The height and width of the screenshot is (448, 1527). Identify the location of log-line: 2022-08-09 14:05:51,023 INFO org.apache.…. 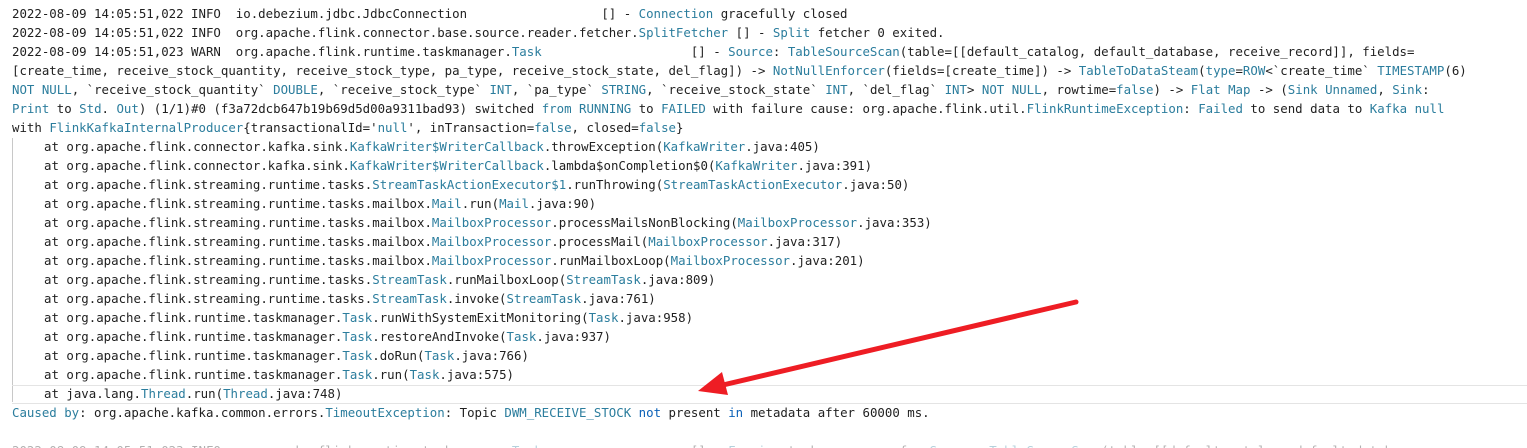
(767, 444).